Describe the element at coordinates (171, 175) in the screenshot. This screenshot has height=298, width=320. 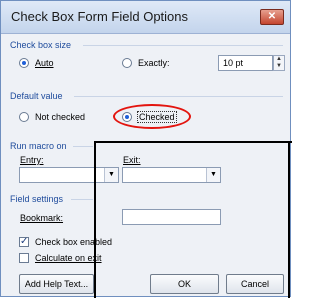
I see `exit-dropdown: ▼` at that location.